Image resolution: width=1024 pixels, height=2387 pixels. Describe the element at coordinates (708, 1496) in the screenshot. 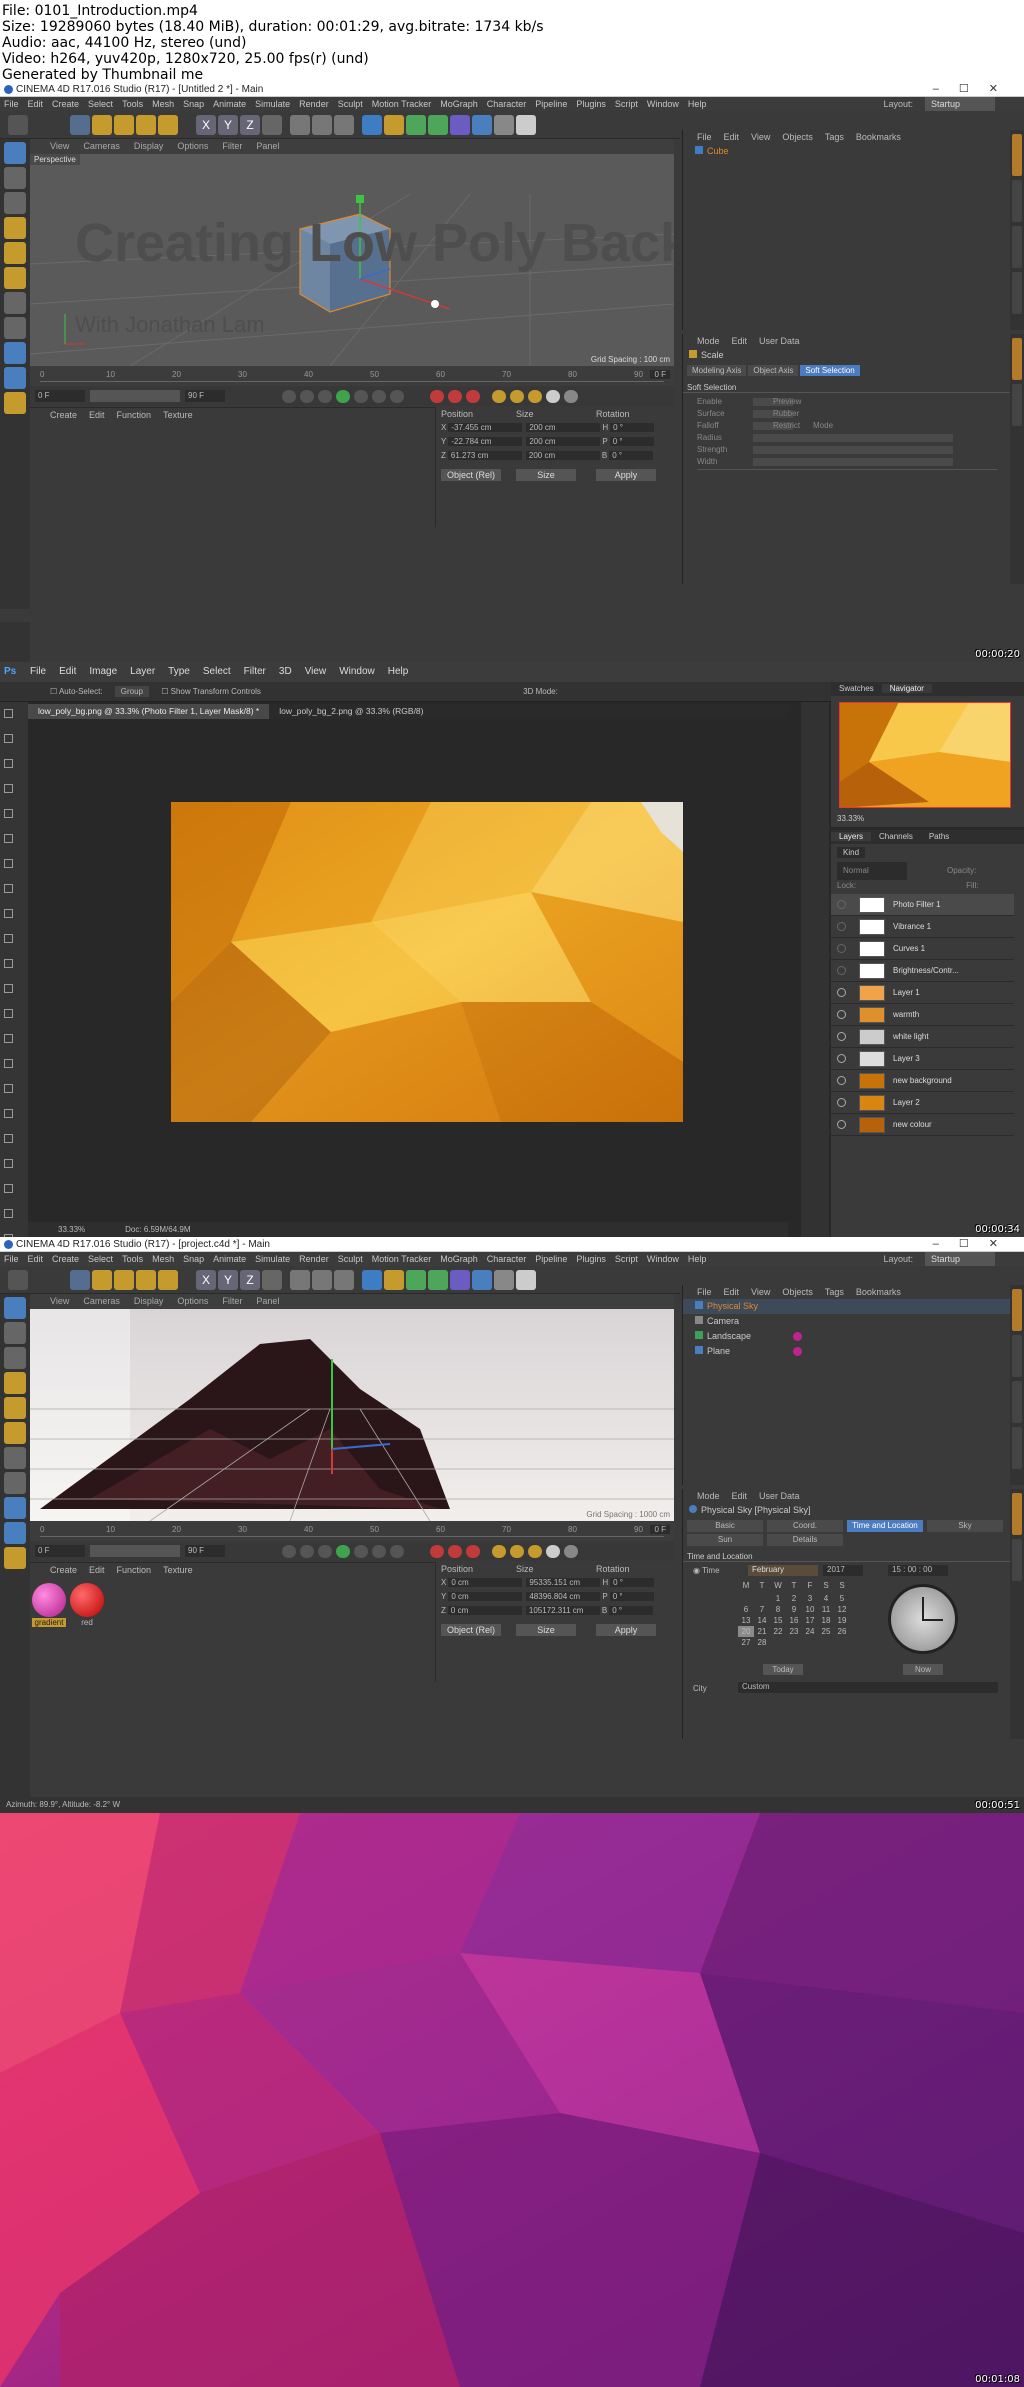

I see `attribute-menu-item-mode: Mode` at that location.